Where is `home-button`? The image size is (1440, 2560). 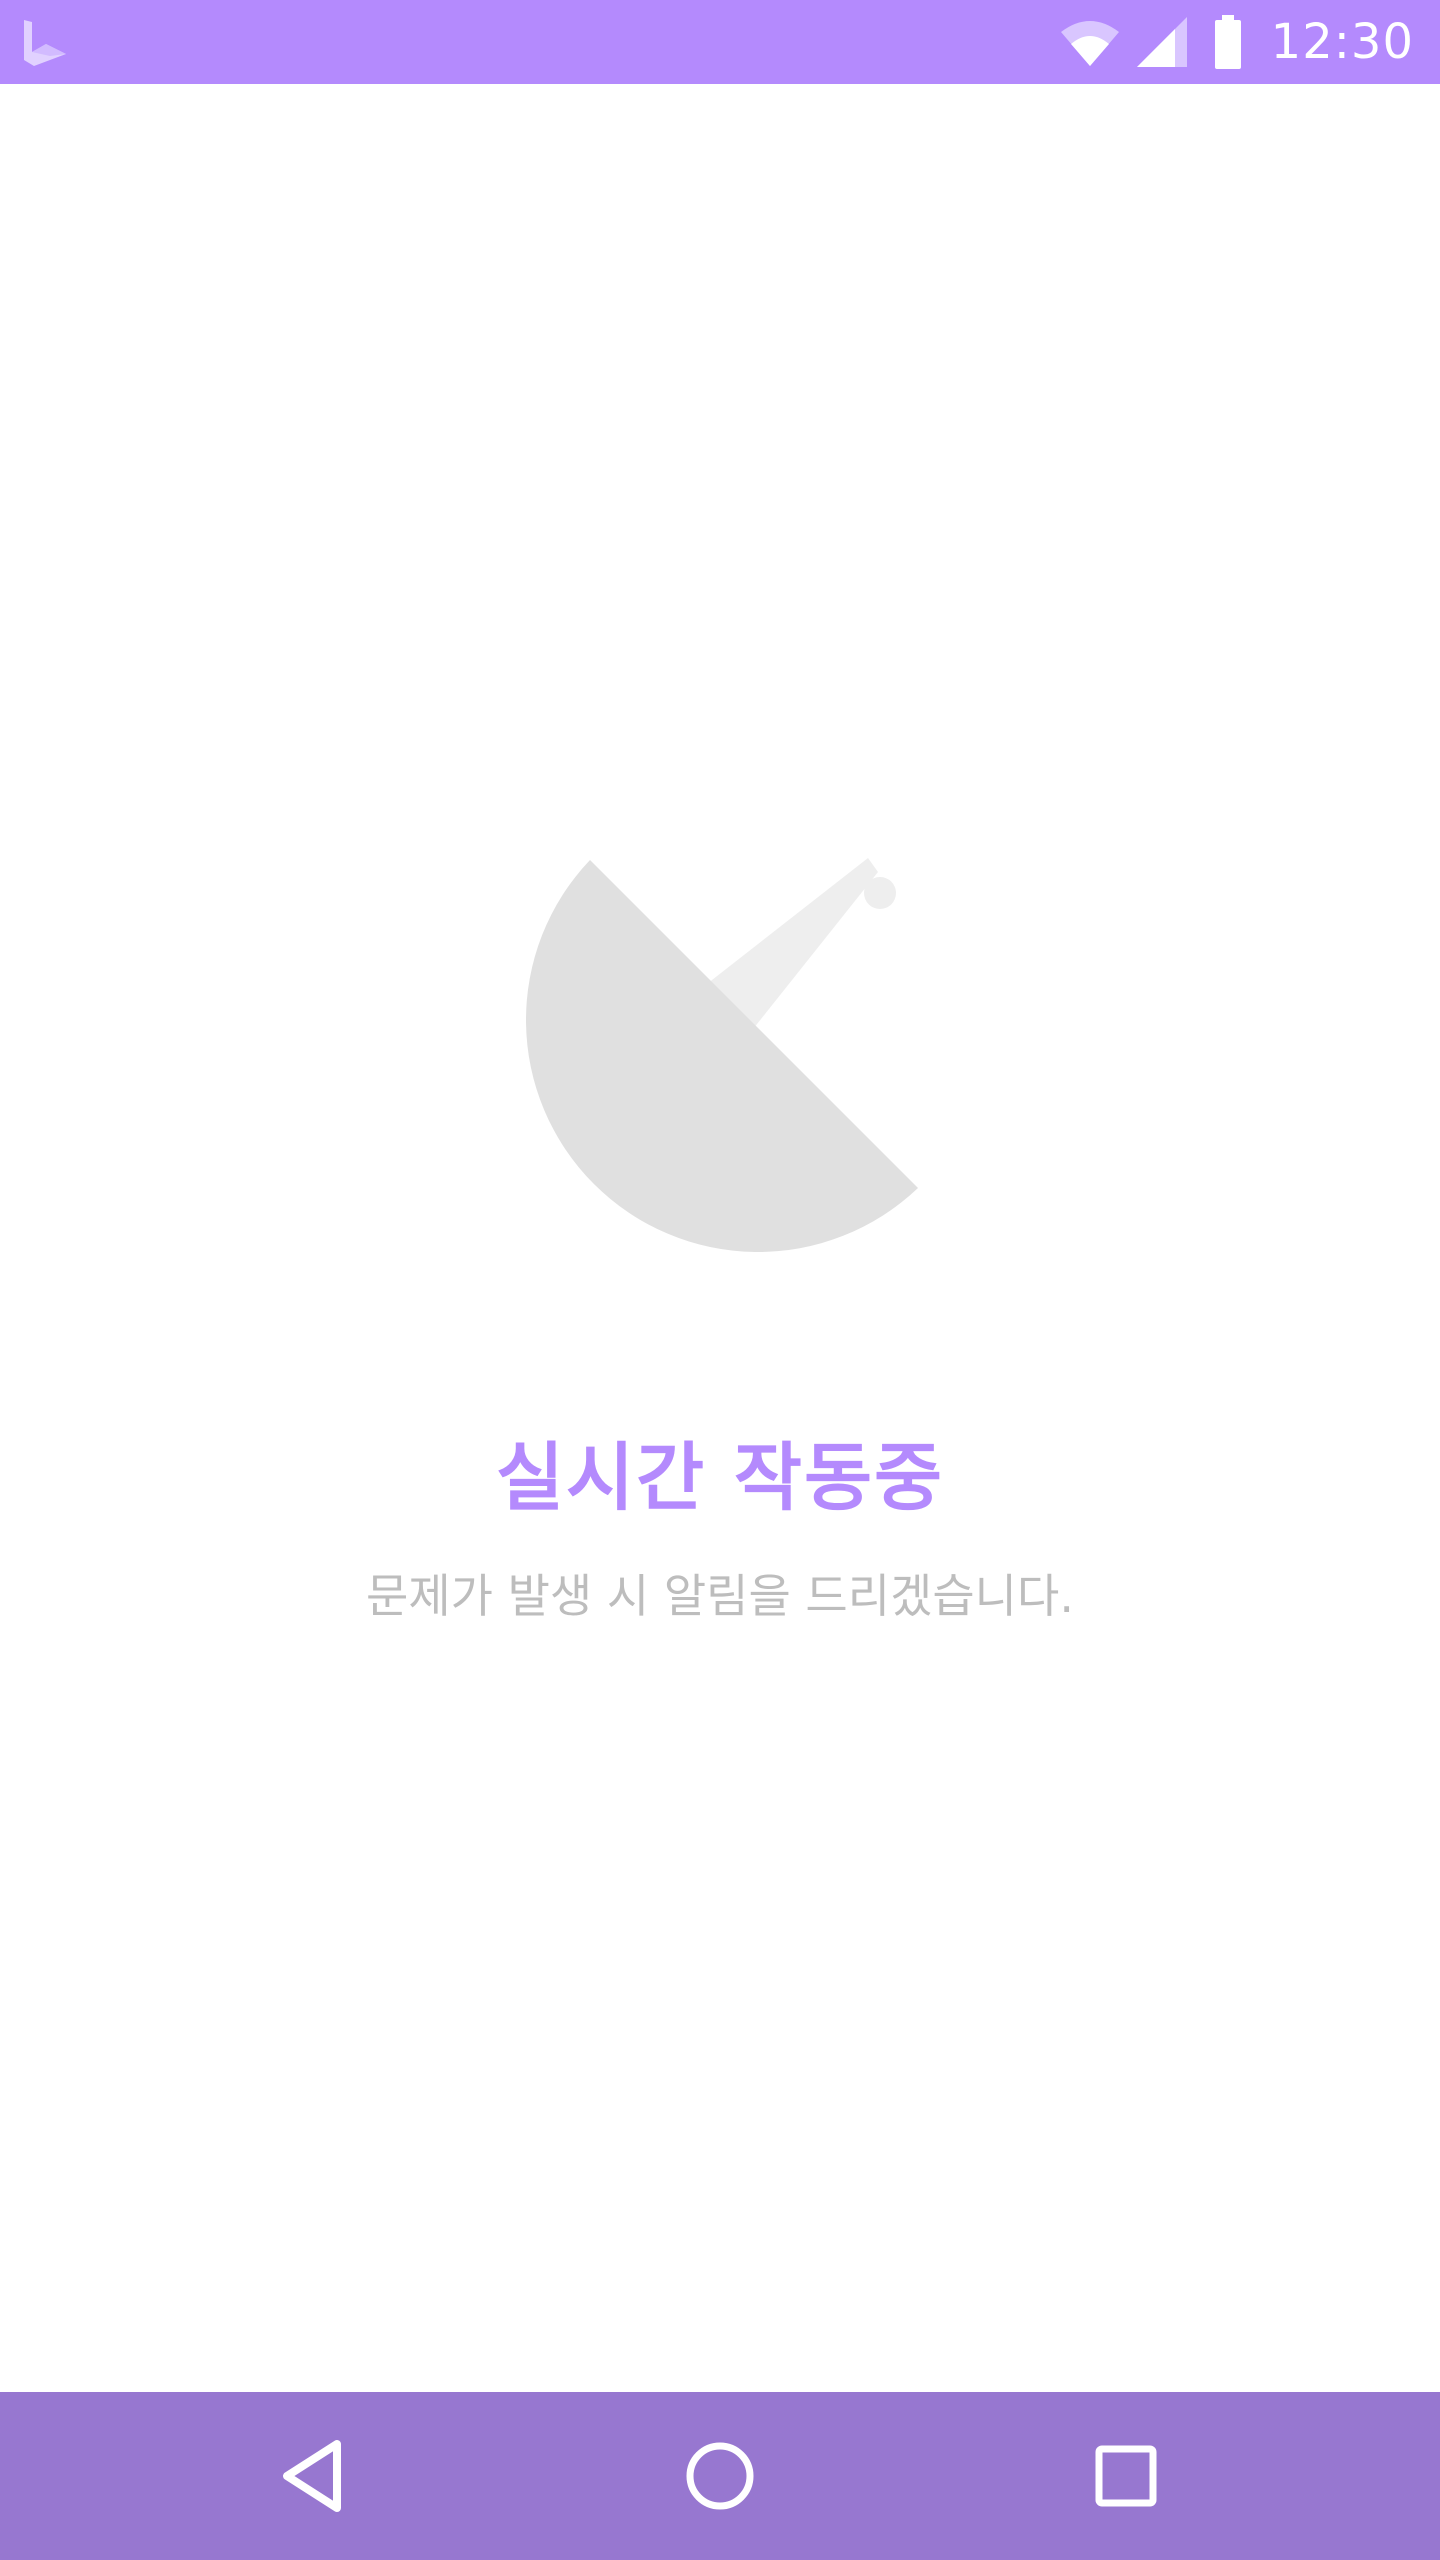 home-button is located at coordinates (720, 2476).